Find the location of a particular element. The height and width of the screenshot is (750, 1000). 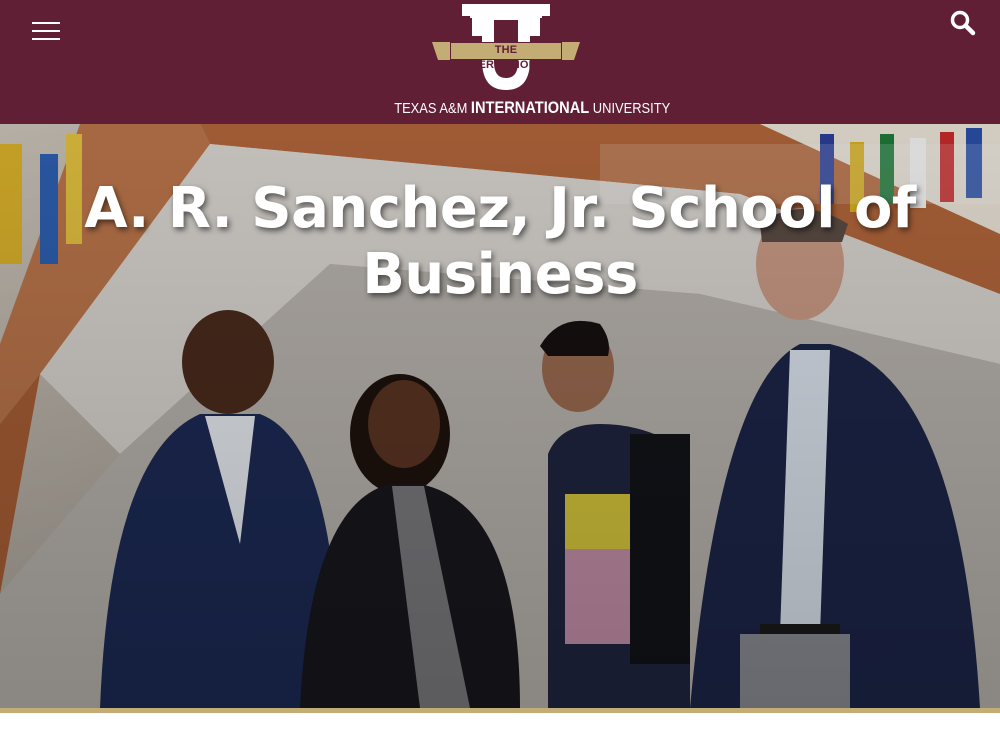

logo-band-text: THE INTERNATIONAL is located at coordinates (506, 56).